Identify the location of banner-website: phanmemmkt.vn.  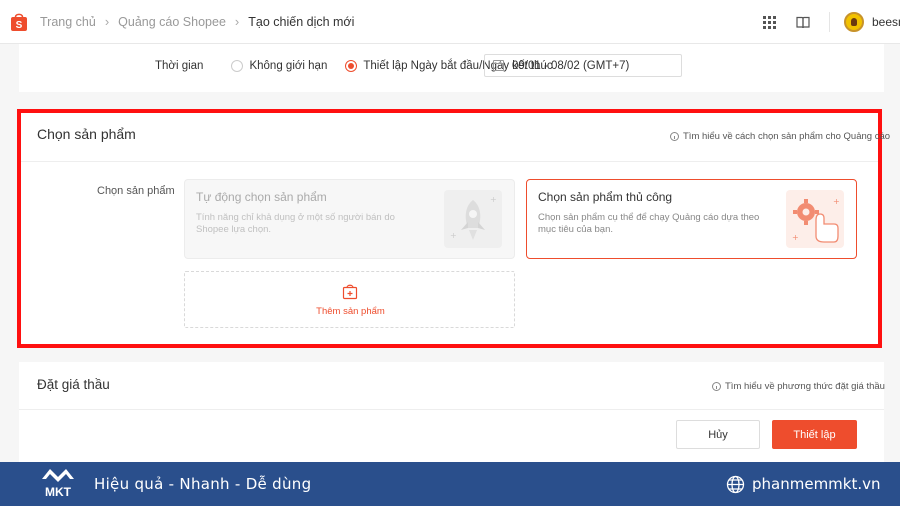
(816, 484).